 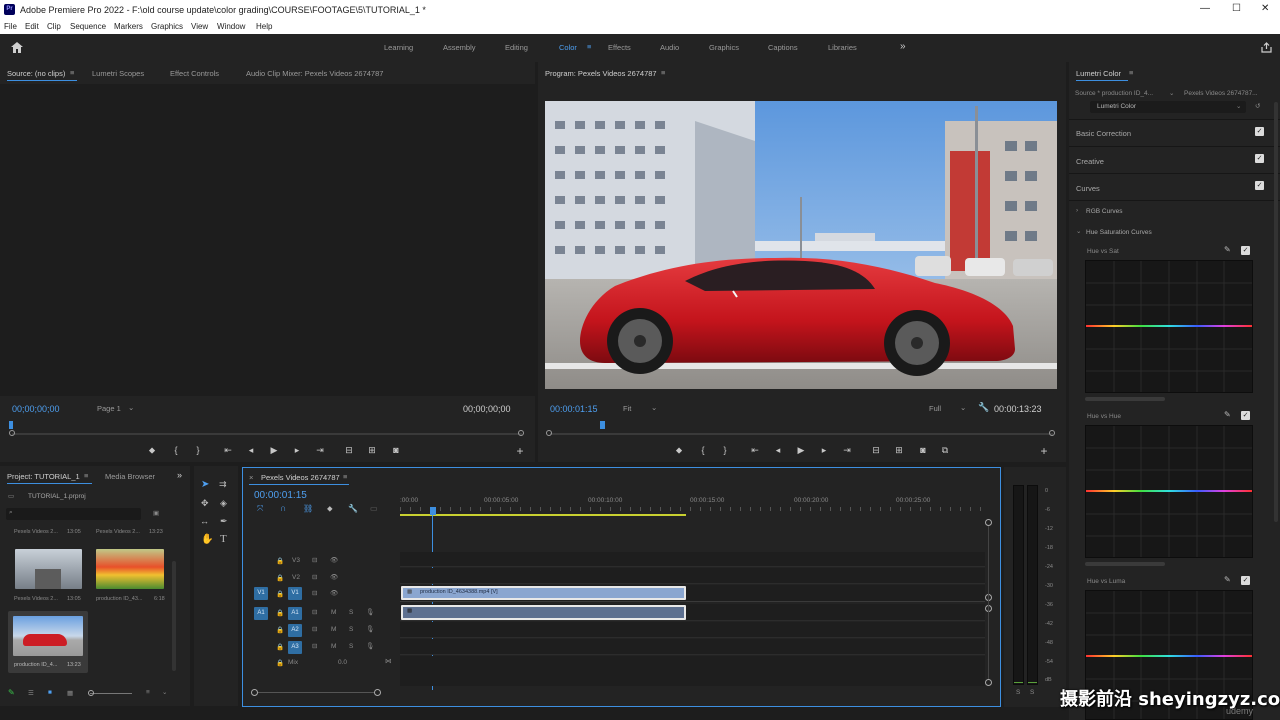 I want to click on lumetri-preset-select: Lumetri Color ⌄, so click(x=1168, y=107).